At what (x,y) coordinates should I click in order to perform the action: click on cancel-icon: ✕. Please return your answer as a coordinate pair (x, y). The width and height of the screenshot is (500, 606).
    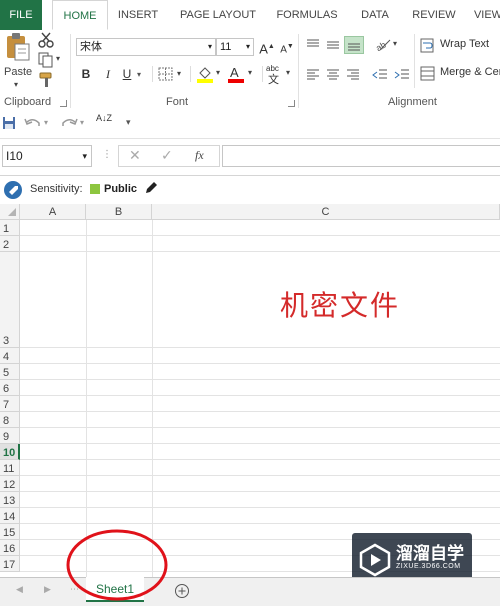
    Looking at the image, I should click on (135, 155).